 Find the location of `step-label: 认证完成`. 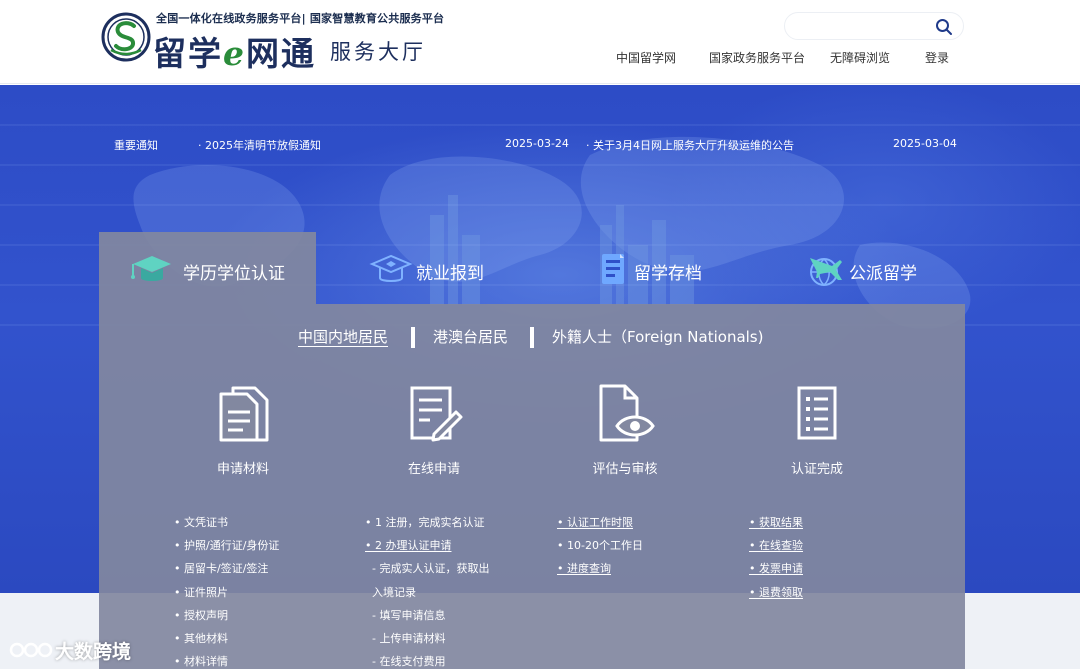

step-label: 认证完成 is located at coordinates (816, 469).